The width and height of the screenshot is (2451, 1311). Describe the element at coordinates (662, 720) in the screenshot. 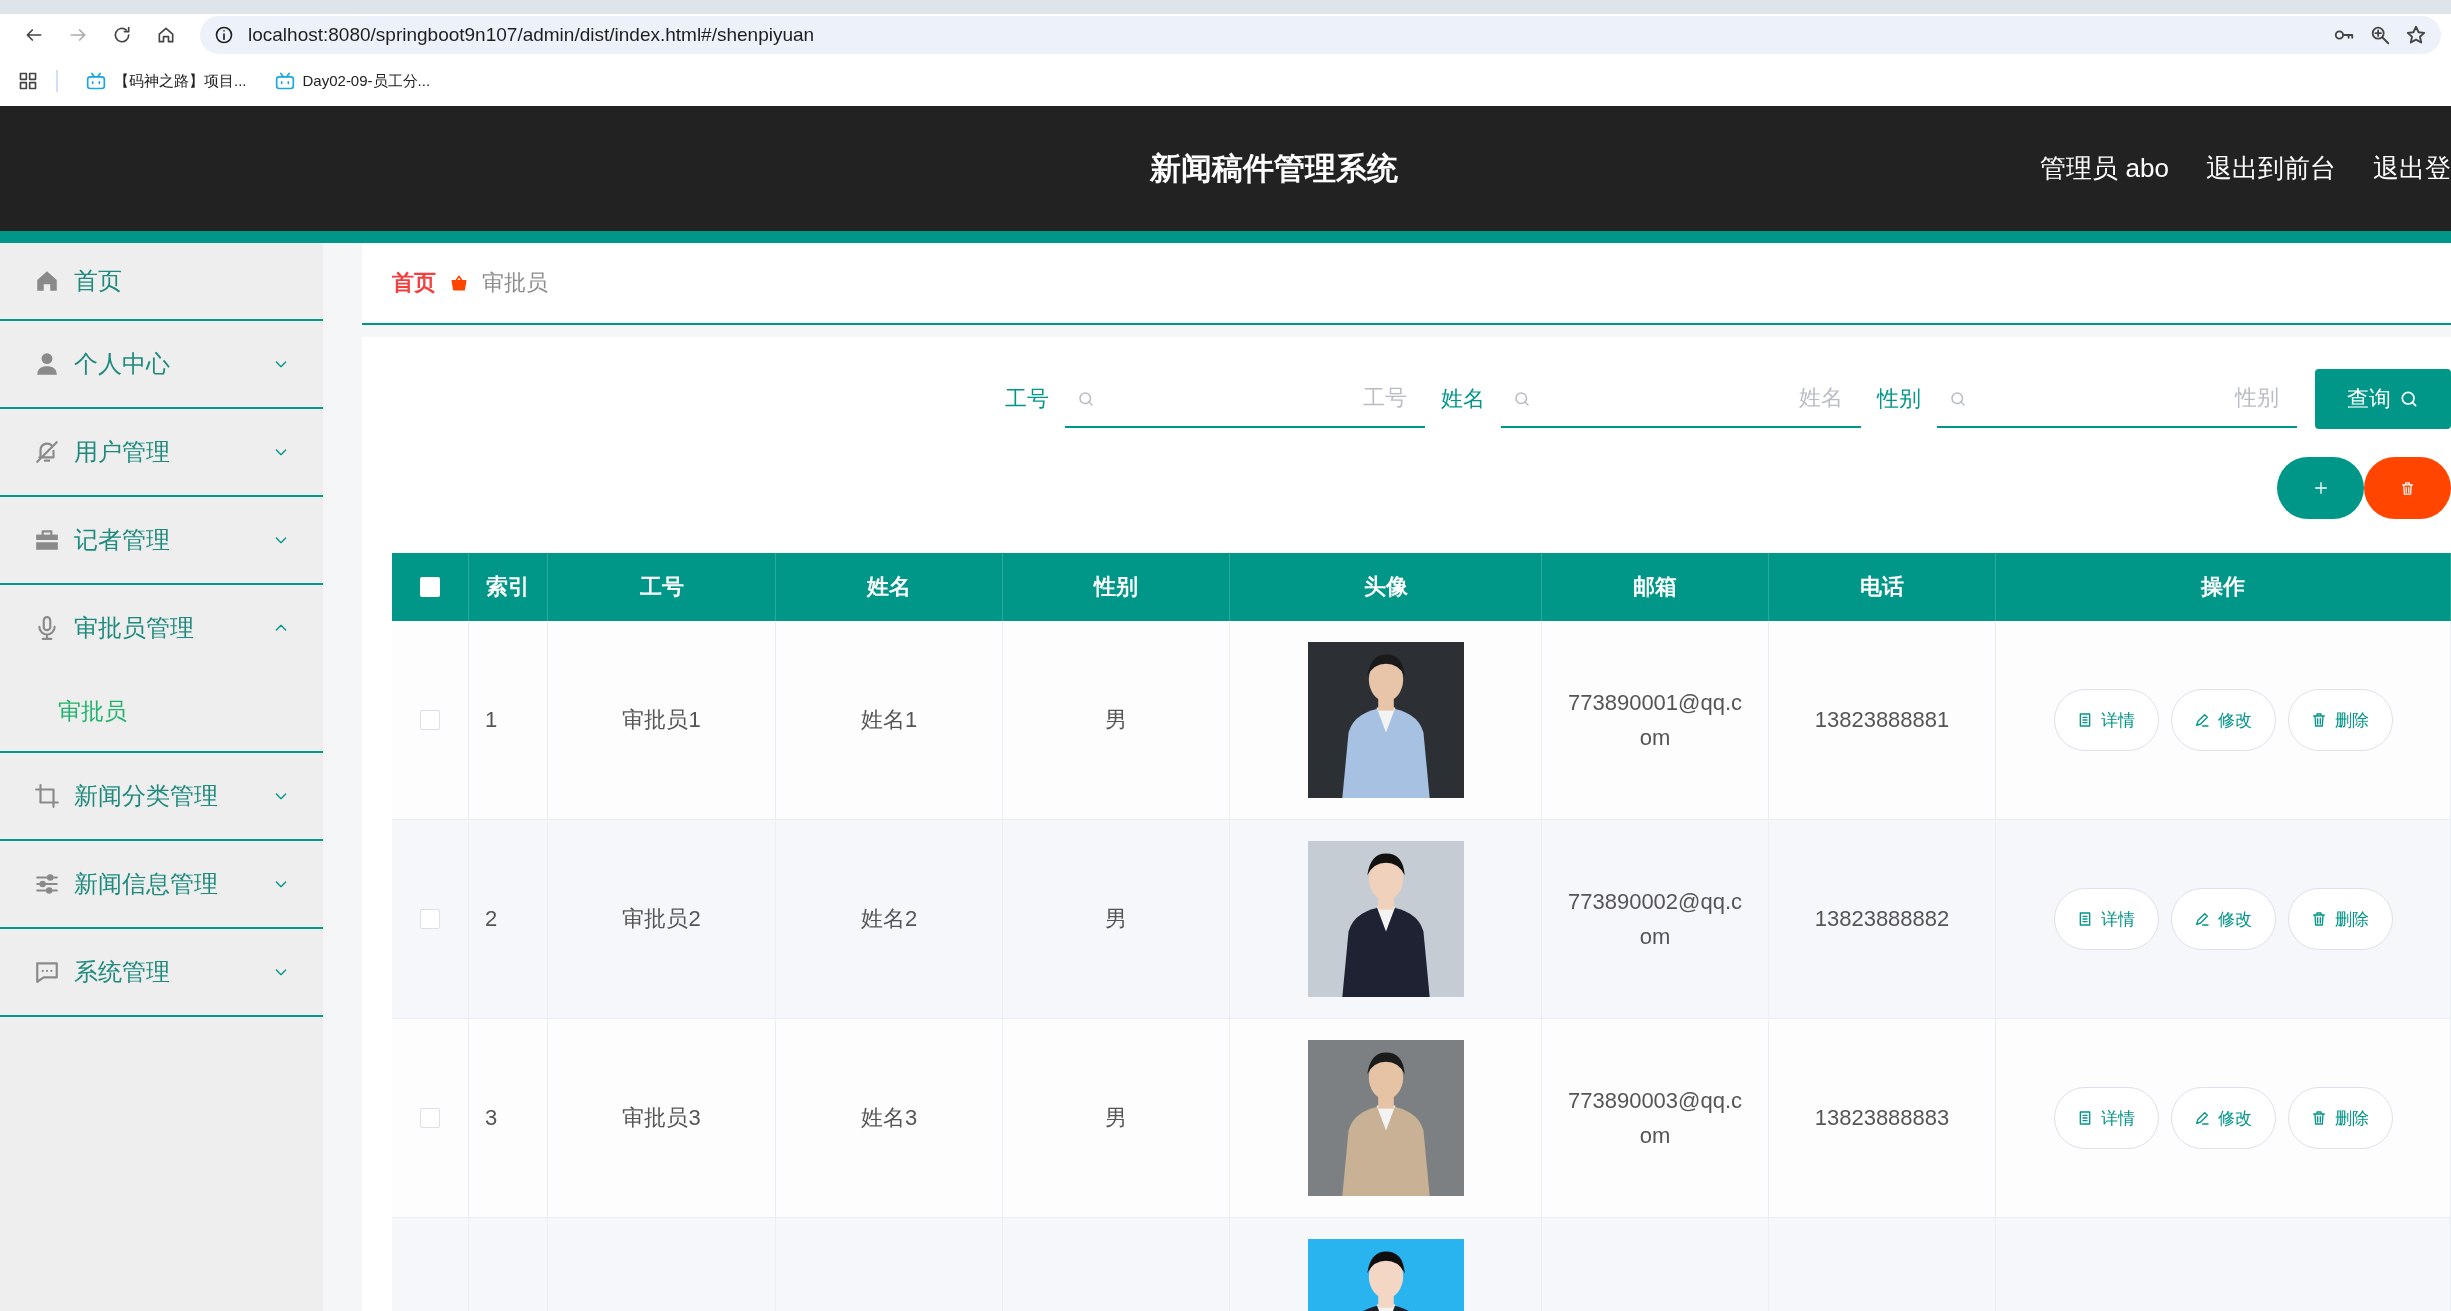

I see `table-cell: 审批员1` at that location.